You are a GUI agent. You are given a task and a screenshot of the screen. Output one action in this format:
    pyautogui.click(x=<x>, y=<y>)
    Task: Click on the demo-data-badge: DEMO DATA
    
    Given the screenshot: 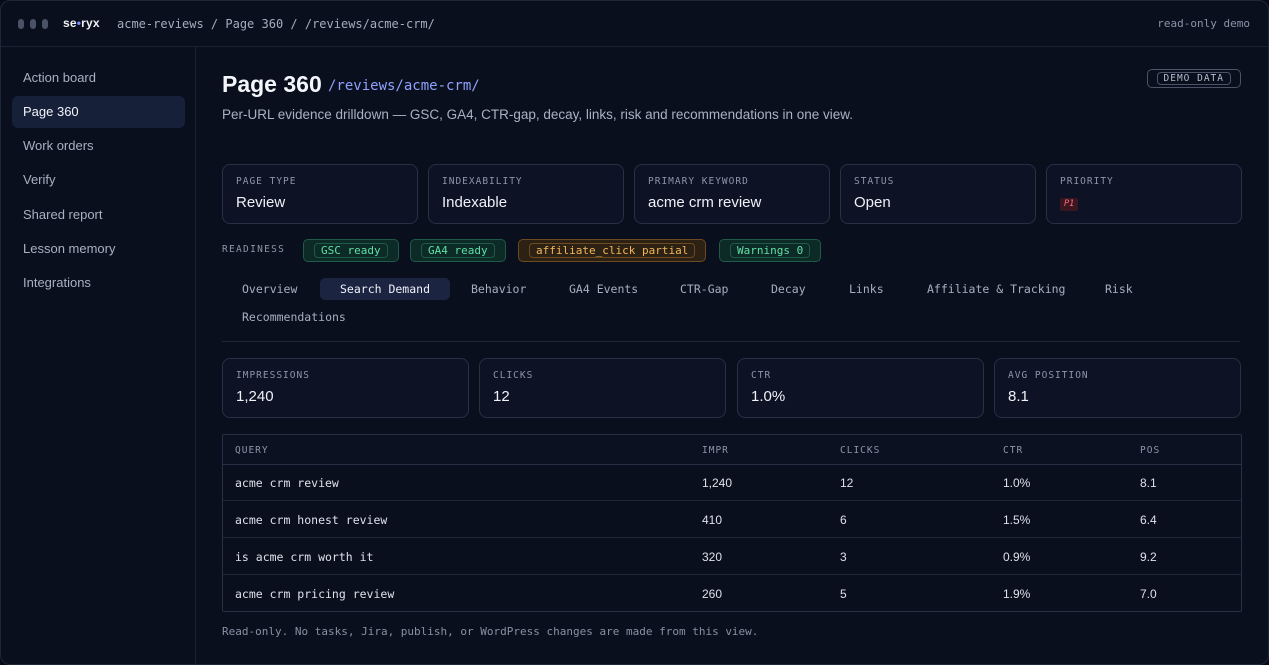 What is the action you would take?
    pyautogui.click(x=1193, y=78)
    